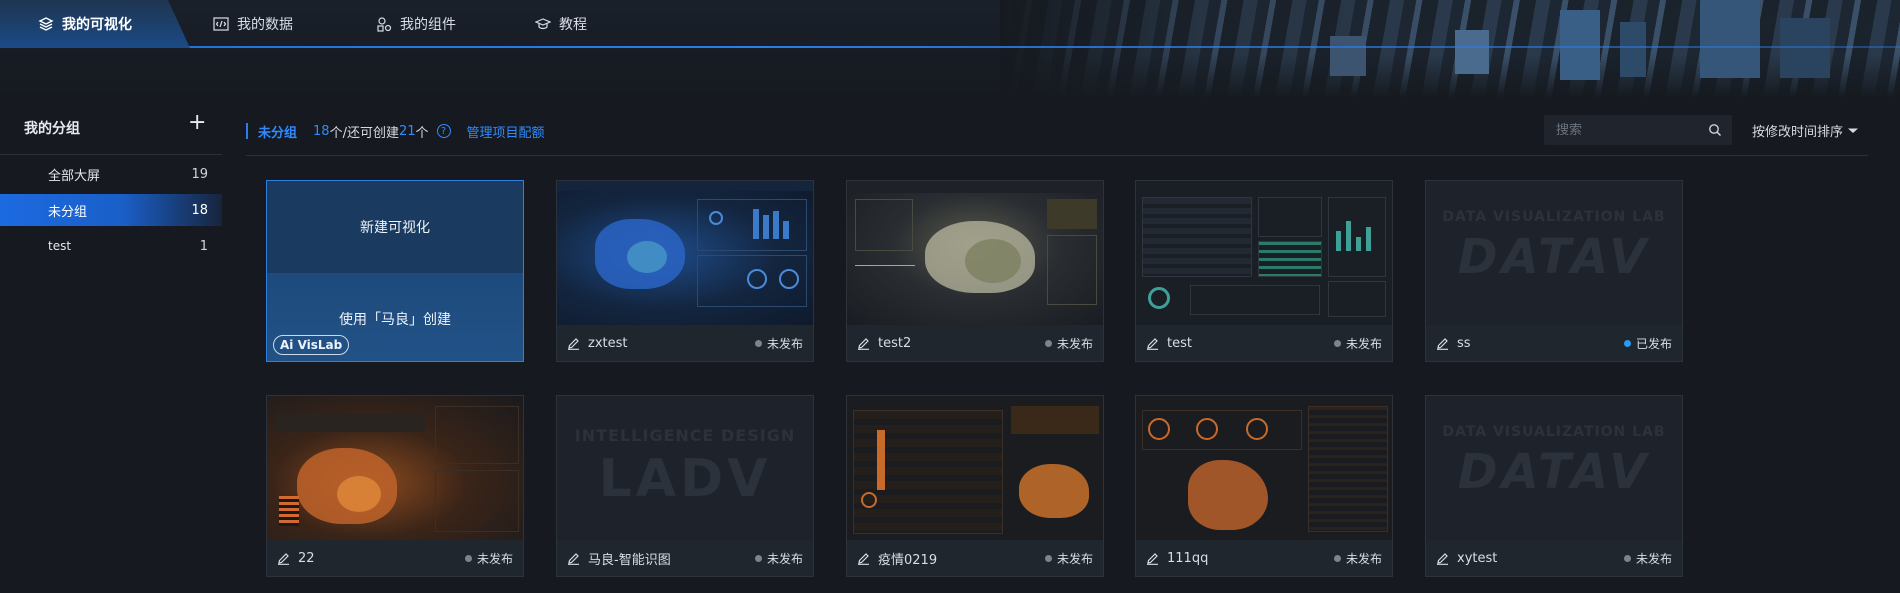  I want to click on sidebar-item-all: 全部大屏 19, so click(111, 174).